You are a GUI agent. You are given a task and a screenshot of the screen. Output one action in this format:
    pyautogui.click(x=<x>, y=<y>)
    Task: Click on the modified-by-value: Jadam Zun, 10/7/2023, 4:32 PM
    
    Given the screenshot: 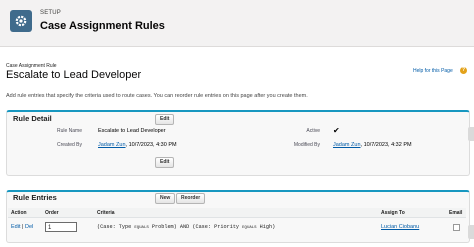 What is the action you would take?
    pyautogui.click(x=372, y=145)
    